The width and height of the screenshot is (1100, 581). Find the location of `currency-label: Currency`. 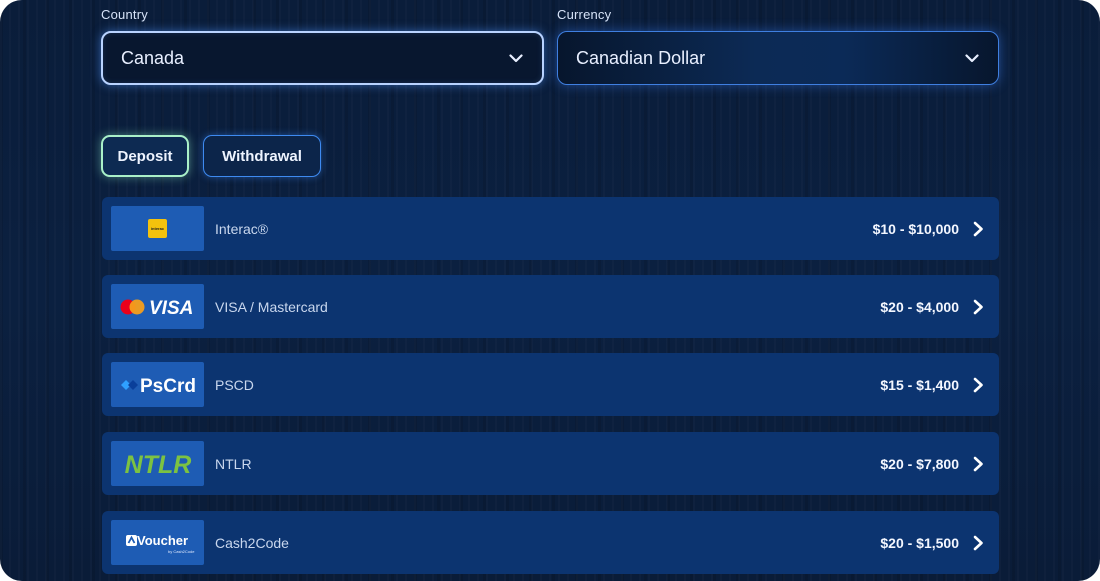

currency-label: Currency is located at coordinates (584, 14).